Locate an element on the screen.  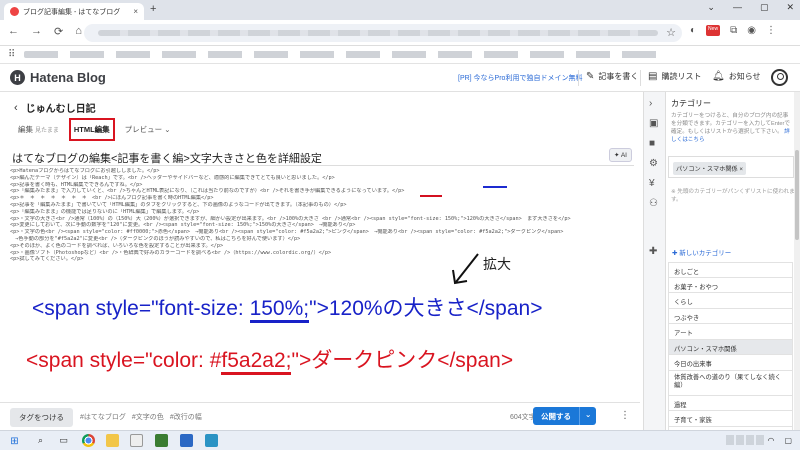
write-article-label: 記事を書く is located at coordinates (618, 76).